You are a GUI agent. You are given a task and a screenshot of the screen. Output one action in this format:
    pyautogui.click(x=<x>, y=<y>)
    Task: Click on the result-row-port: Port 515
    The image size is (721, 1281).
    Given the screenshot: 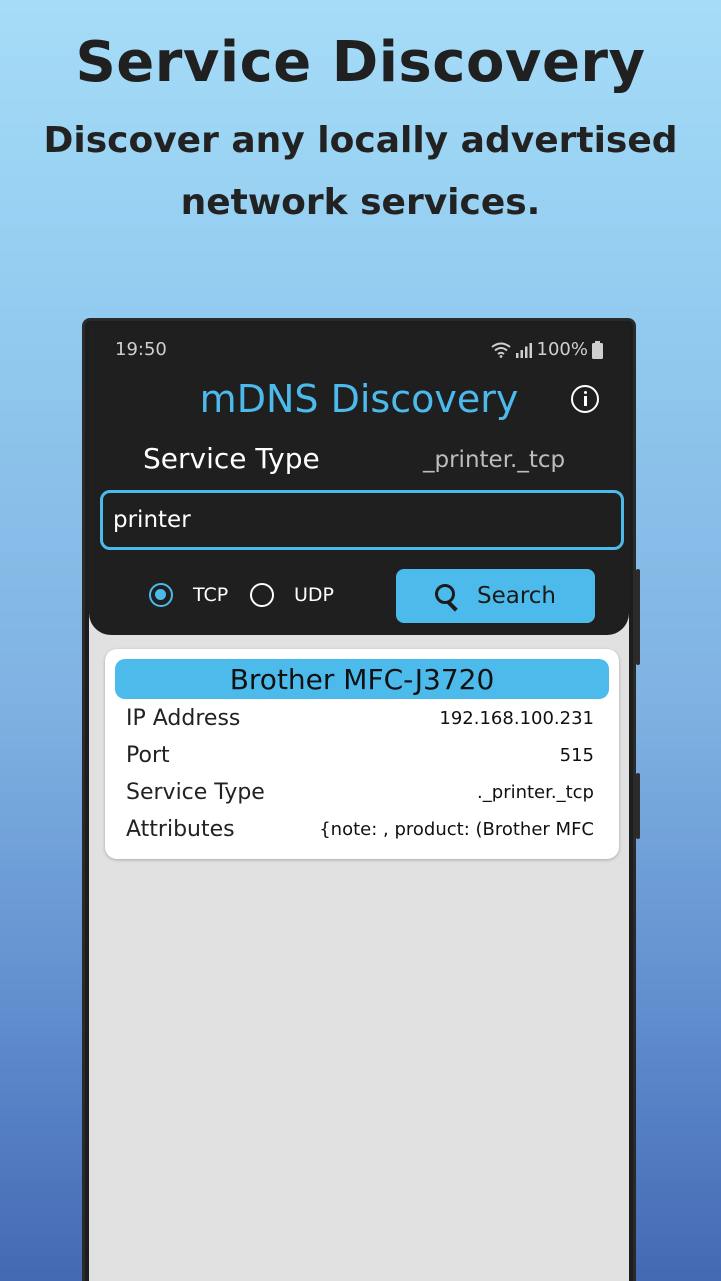 What is the action you would take?
    pyautogui.click(x=360, y=755)
    